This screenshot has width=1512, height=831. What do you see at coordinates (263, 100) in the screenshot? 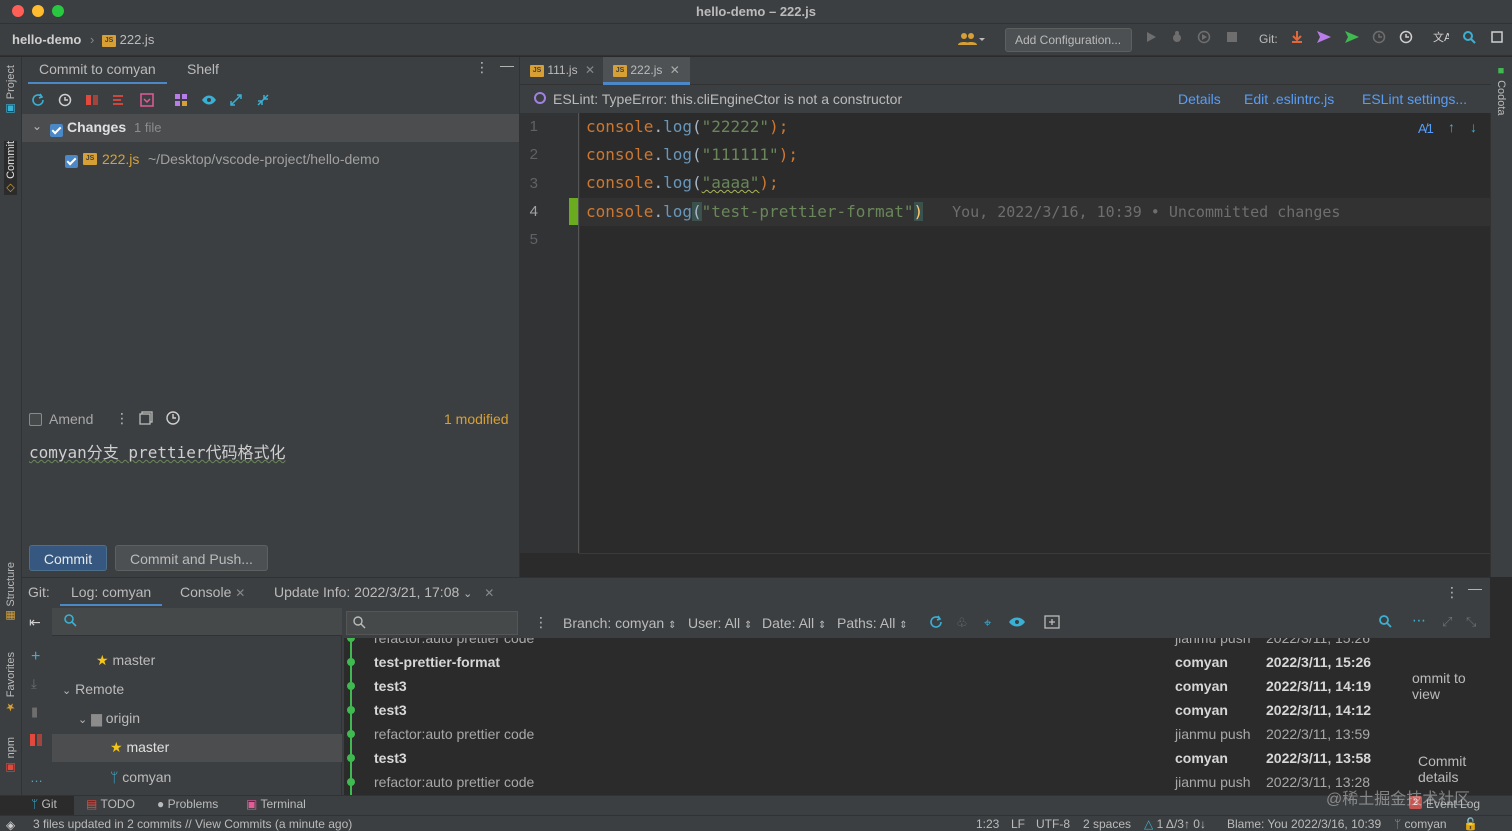
I see `collapse-all-icon` at bounding box center [263, 100].